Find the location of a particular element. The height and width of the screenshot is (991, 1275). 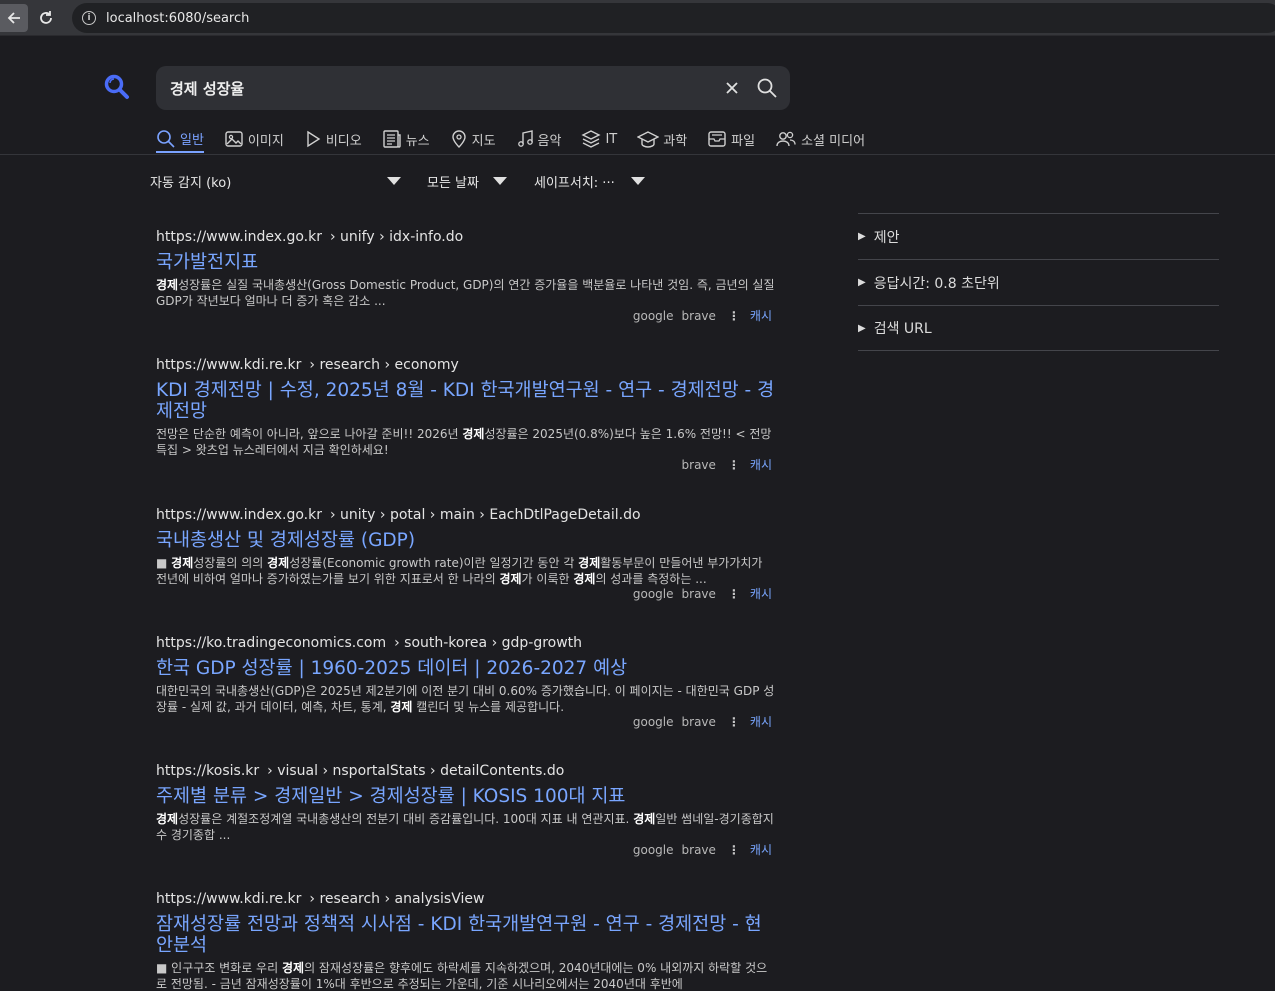

inbox-icon is located at coordinates (717, 139).